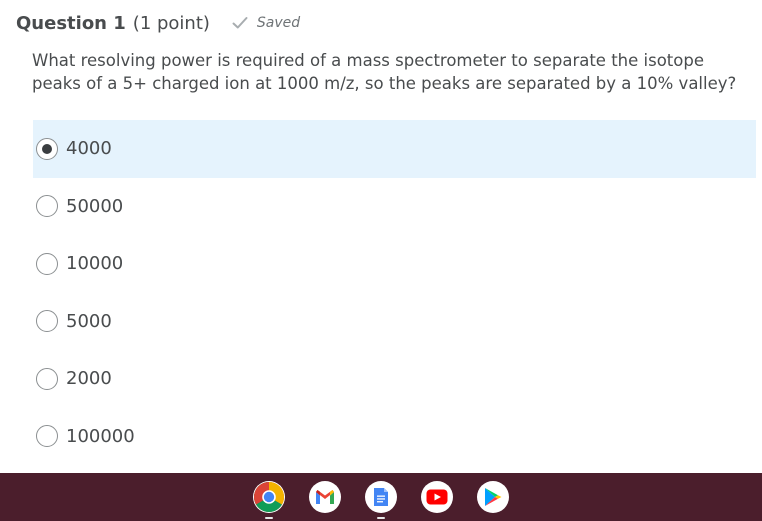  What do you see at coordinates (71, 23) in the screenshot?
I see `question-title: Question 1` at bounding box center [71, 23].